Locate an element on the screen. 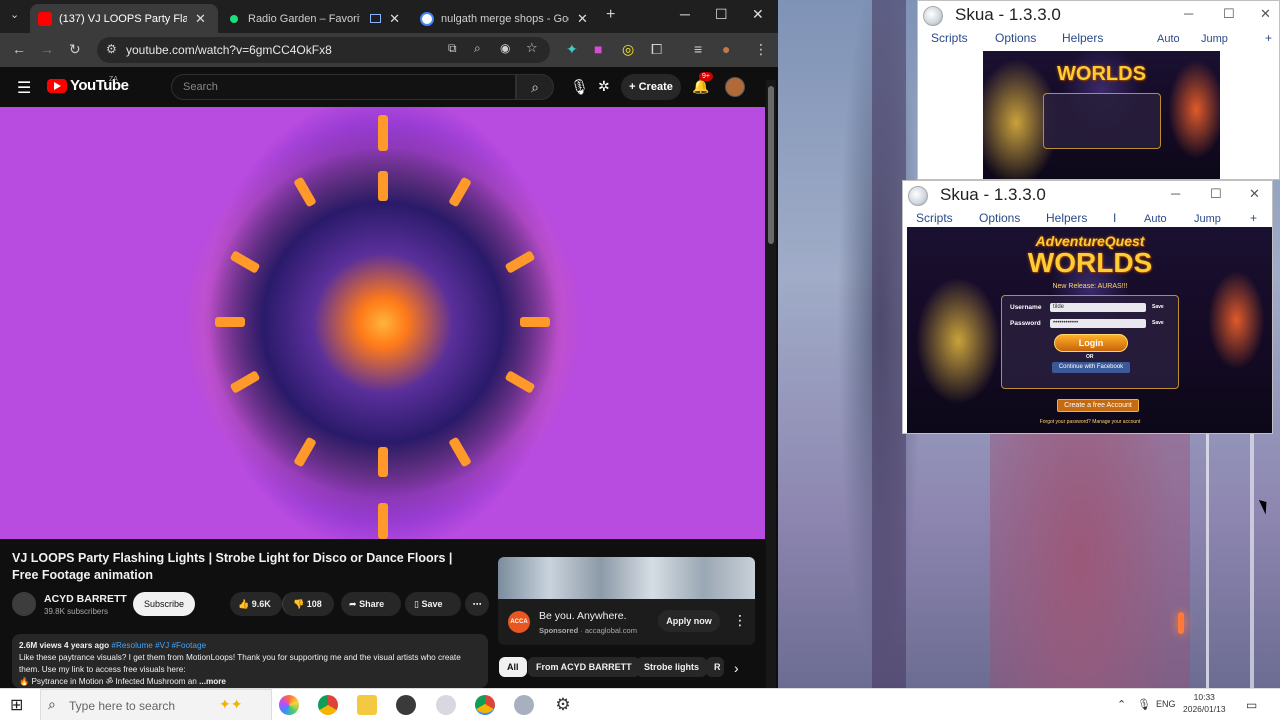  more-actions-button: ⋯ is located at coordinates (477, 604).